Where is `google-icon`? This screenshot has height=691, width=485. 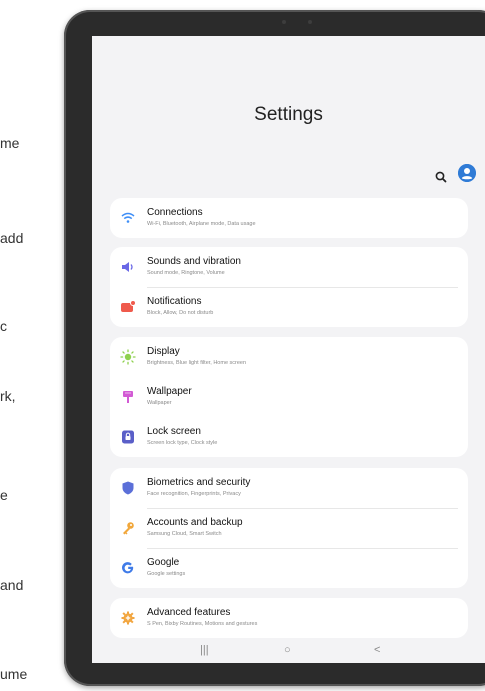 google-icon is located at coordinates (128, 568).